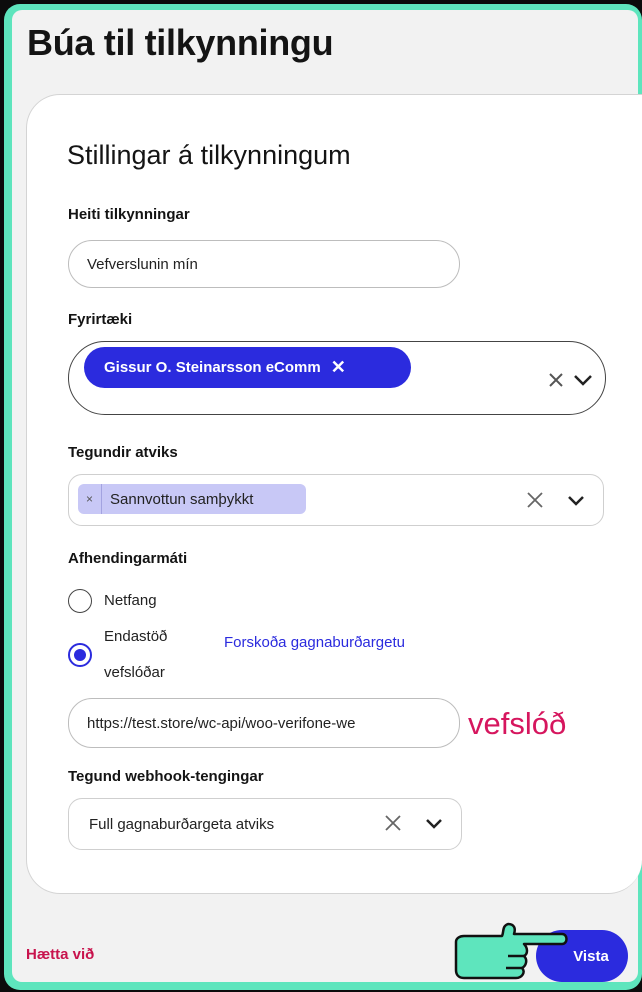  What do you see at coordinates (128, 558) in the screenshot?
I see `delivery-label: Afhendingarmáti` at bounding box center [128, 558].